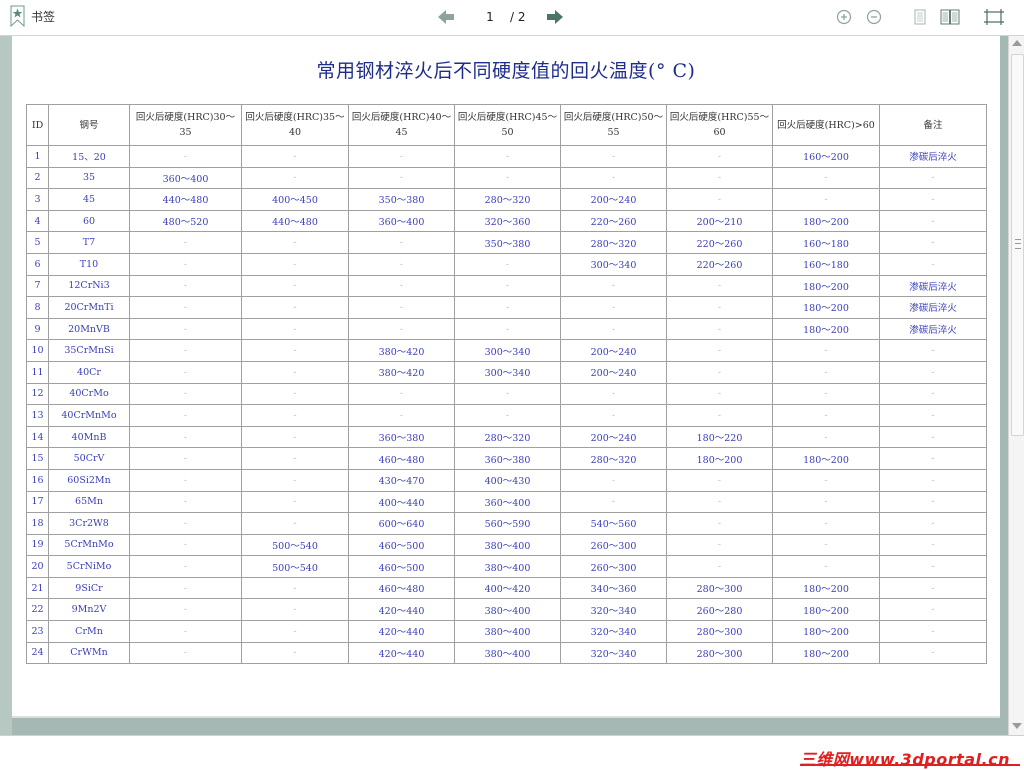 Image resolution: width=1024 pixels, height=770 pixels. What do you see at coordinates (43, 16) in the screenshot?
I see `bookmarks-label: 书签` at bounding box center [43, 16].